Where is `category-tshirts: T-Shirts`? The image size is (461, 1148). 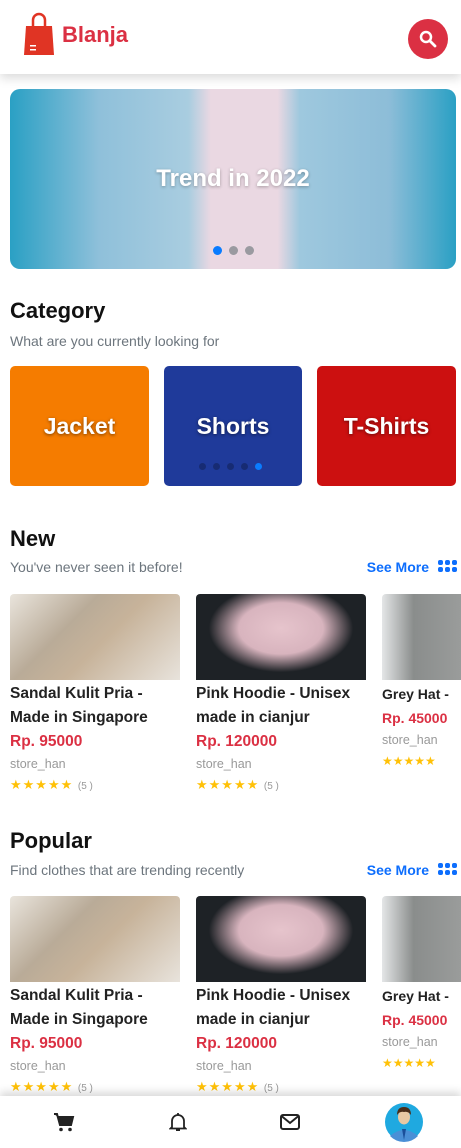 category-tshirts: T-Shirts is located at coordinates (386, 426).